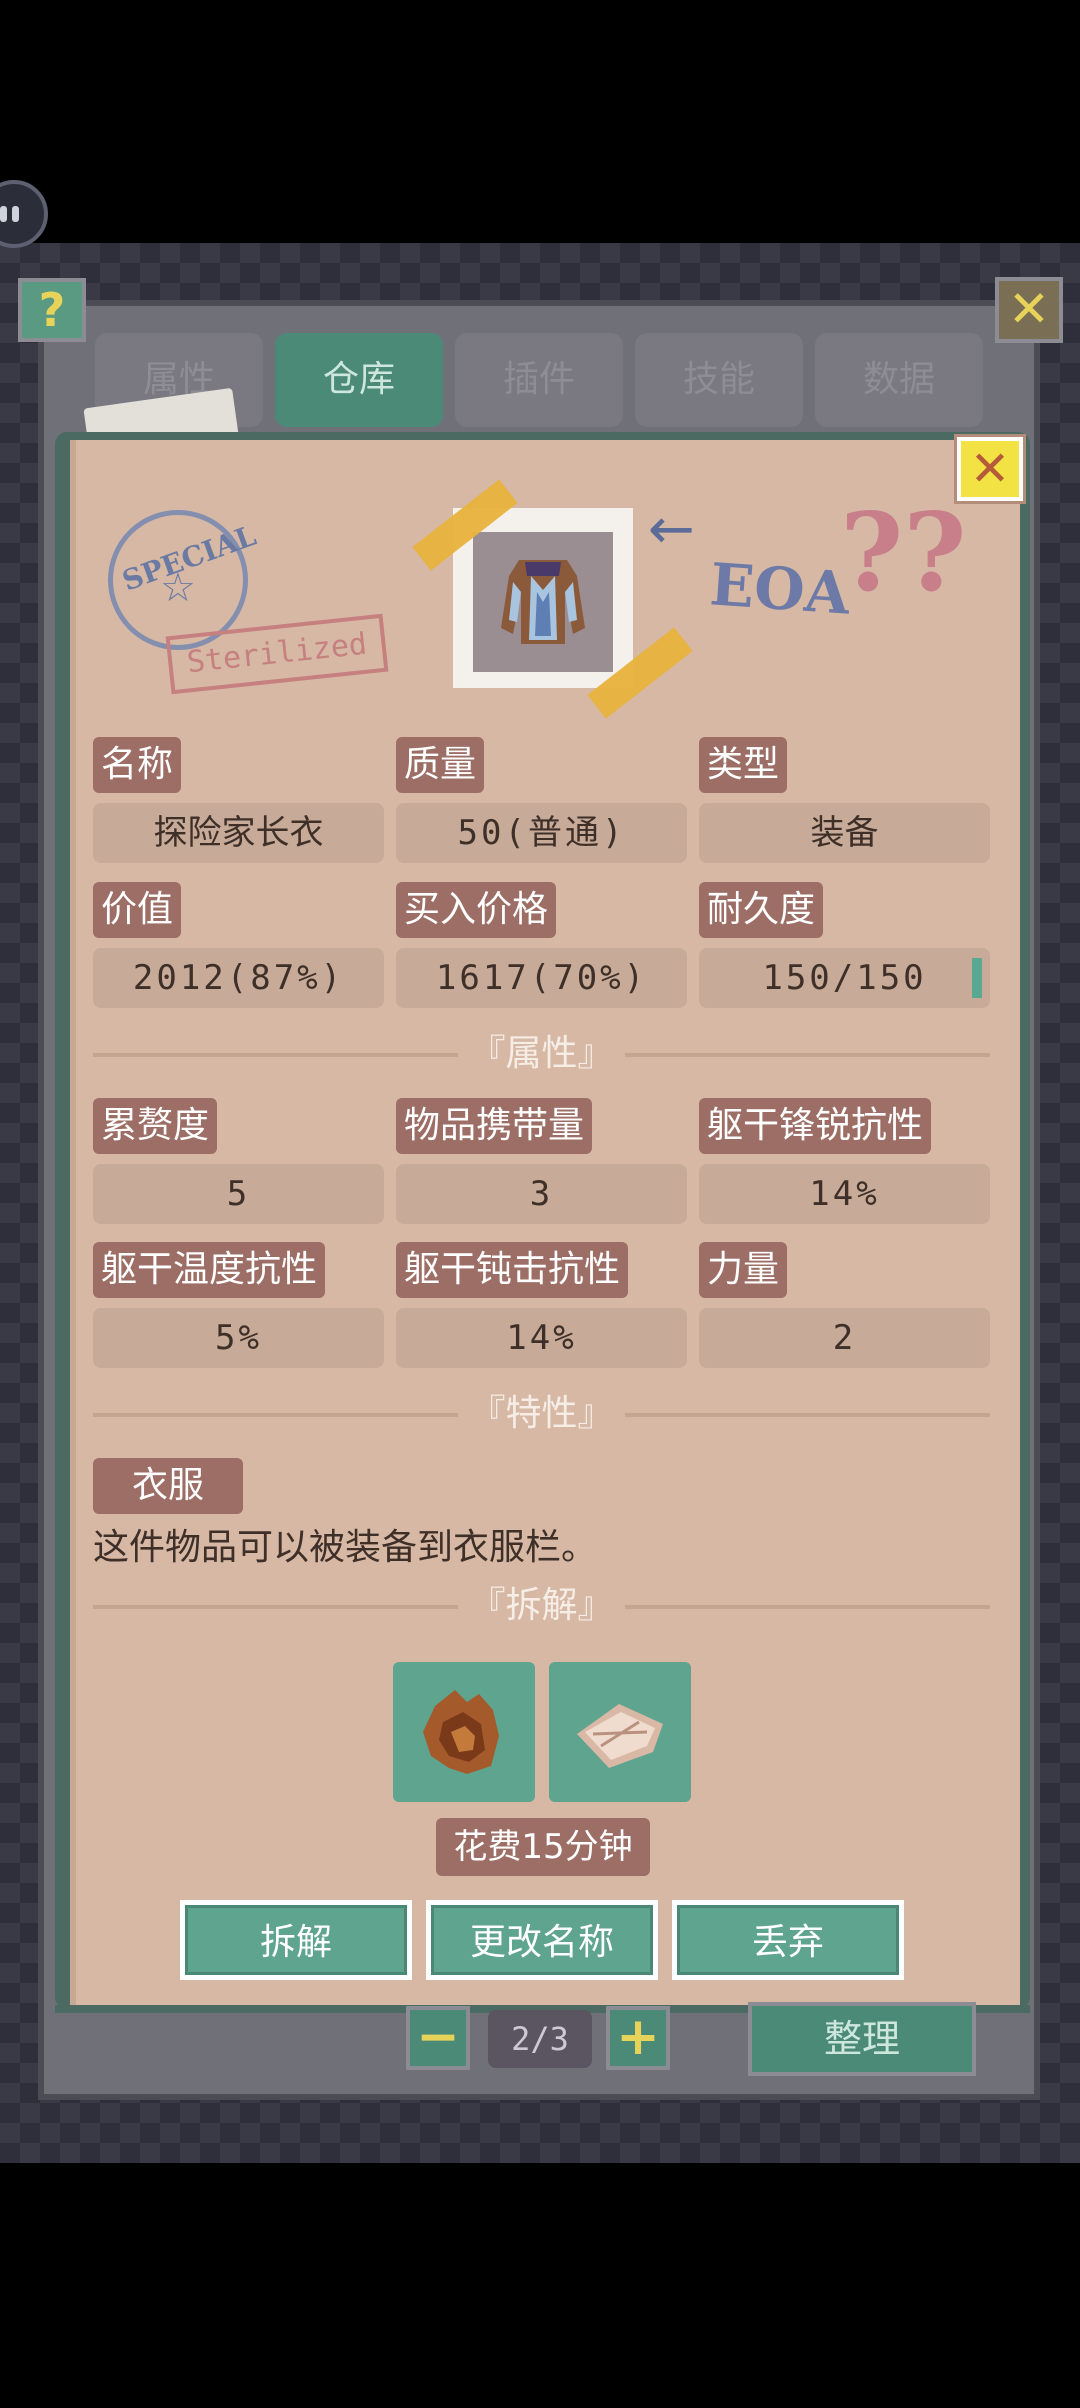 This screenshot has width=1080, height=2408. I want to click on tab-plugins: 插件, so click(539, 380).